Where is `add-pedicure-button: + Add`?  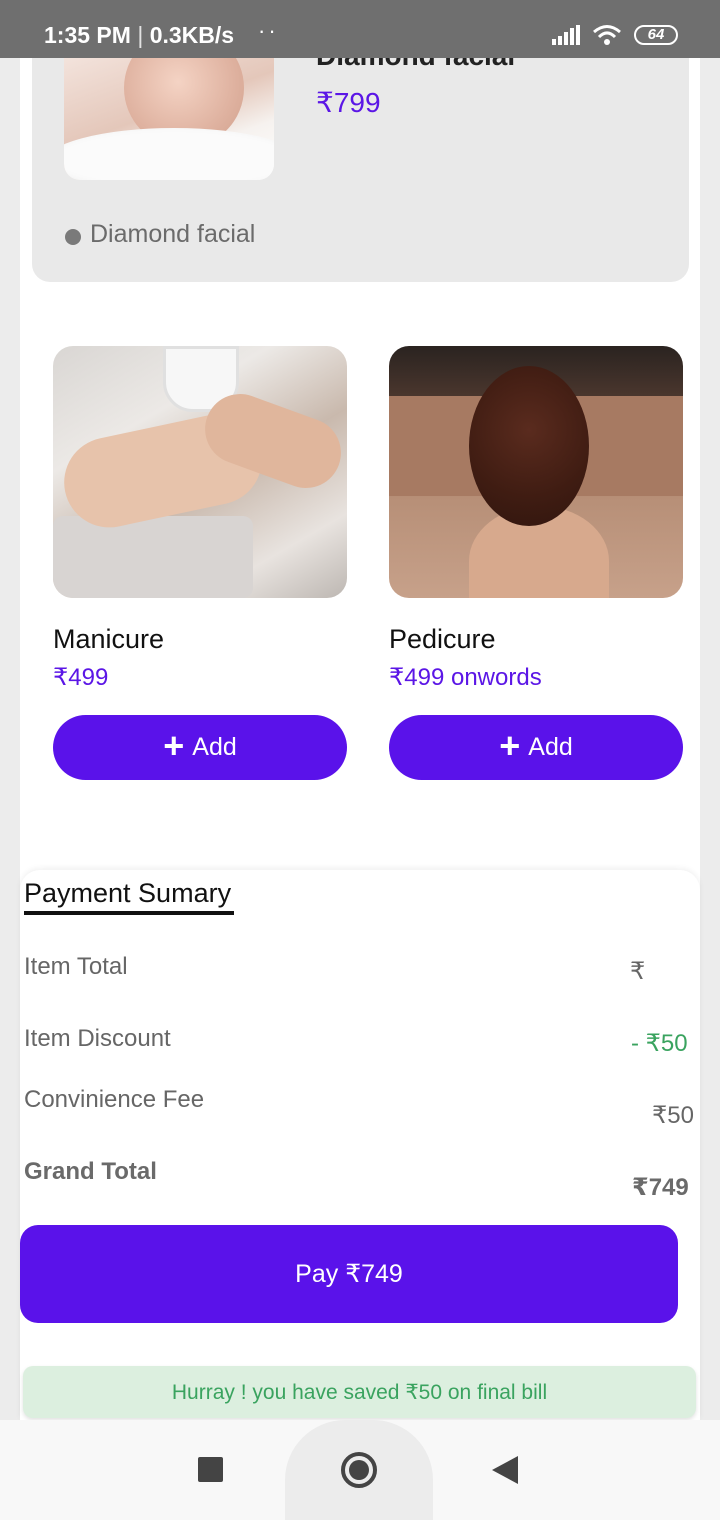 add-pedicure-button: + Add is located at coordinates (536, 747).